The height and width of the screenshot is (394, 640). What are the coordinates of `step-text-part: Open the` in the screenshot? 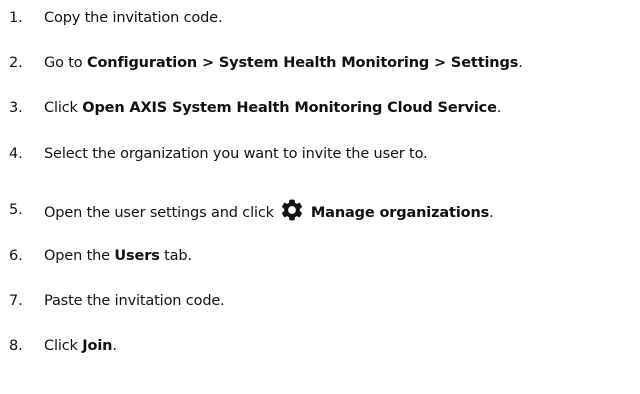 It's located at (79, 256).